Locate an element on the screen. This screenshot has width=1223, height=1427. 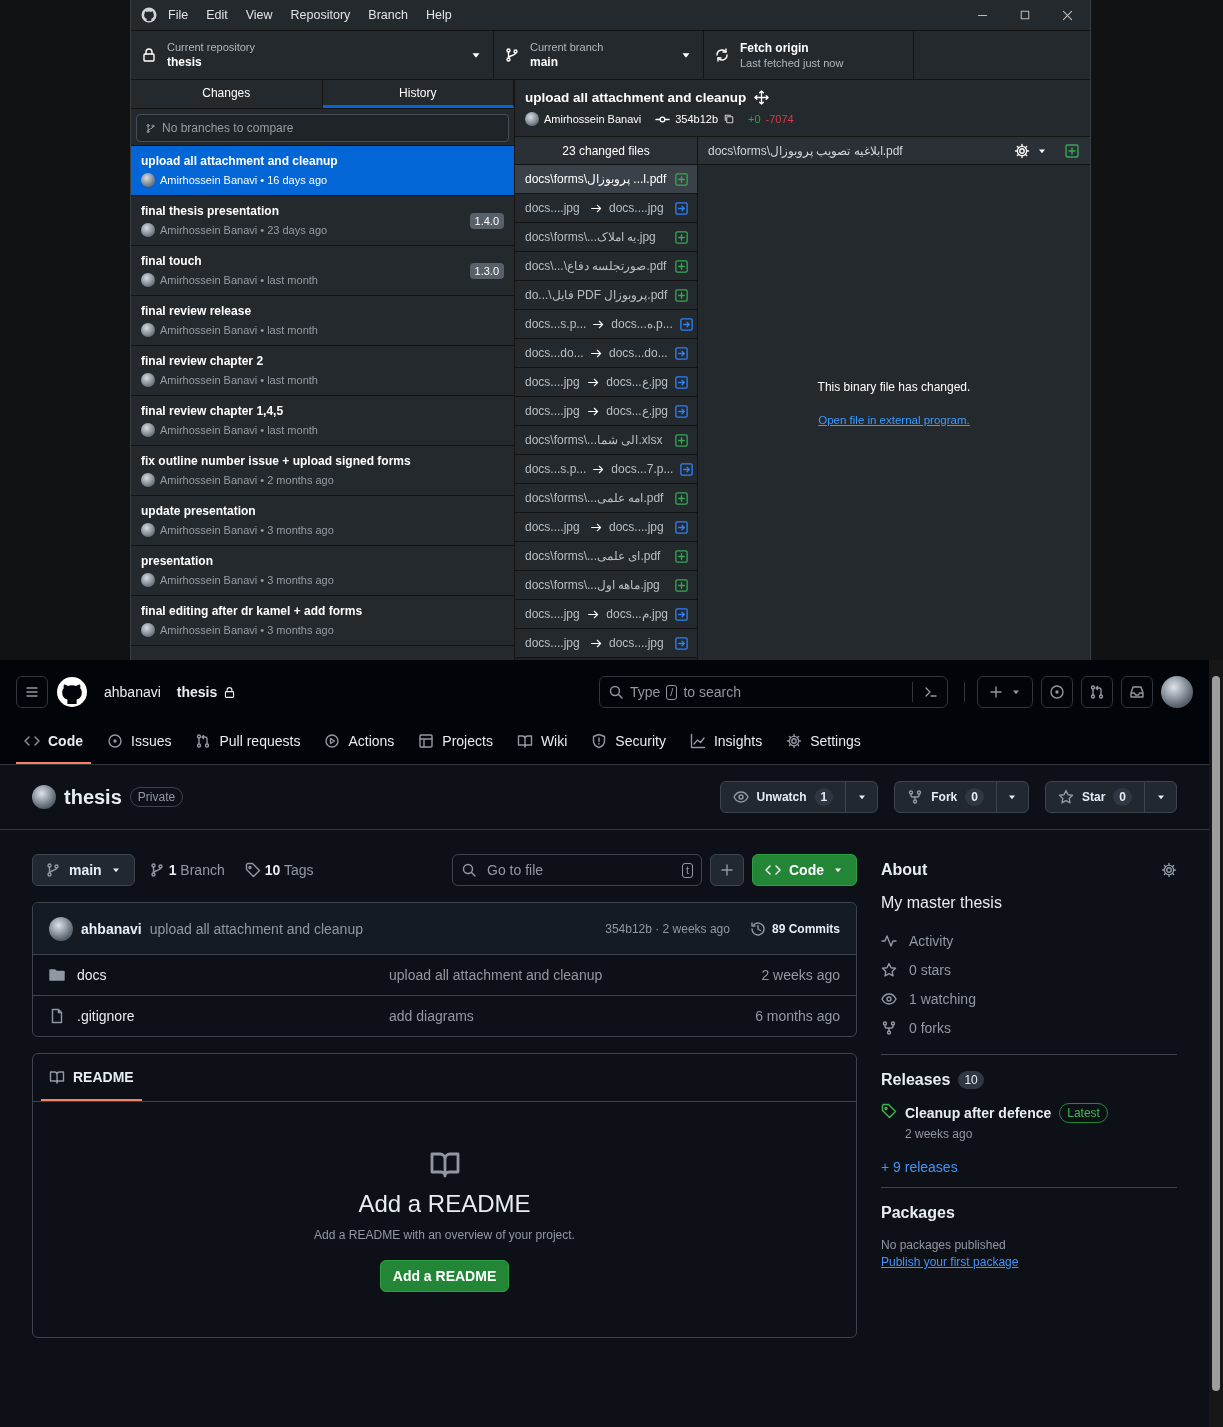
repo-name: thesis is located at coordinates (93, 797).